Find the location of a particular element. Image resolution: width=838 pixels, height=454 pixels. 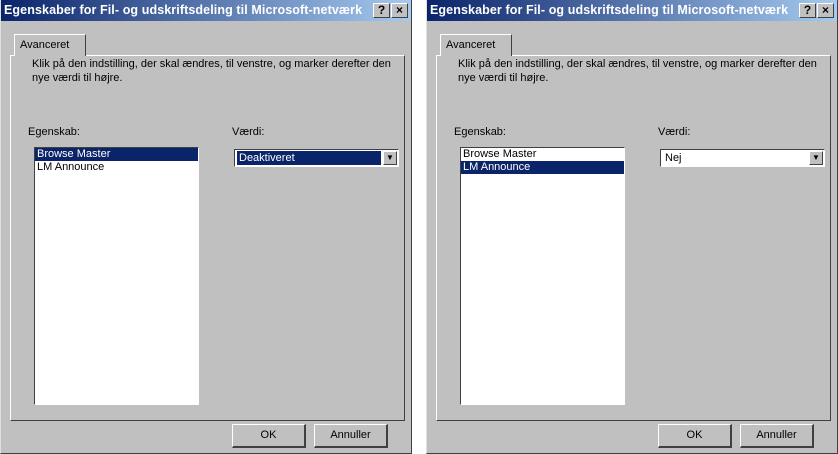

value-dropdown-selected: Nej is located at coordinates (673, 158).